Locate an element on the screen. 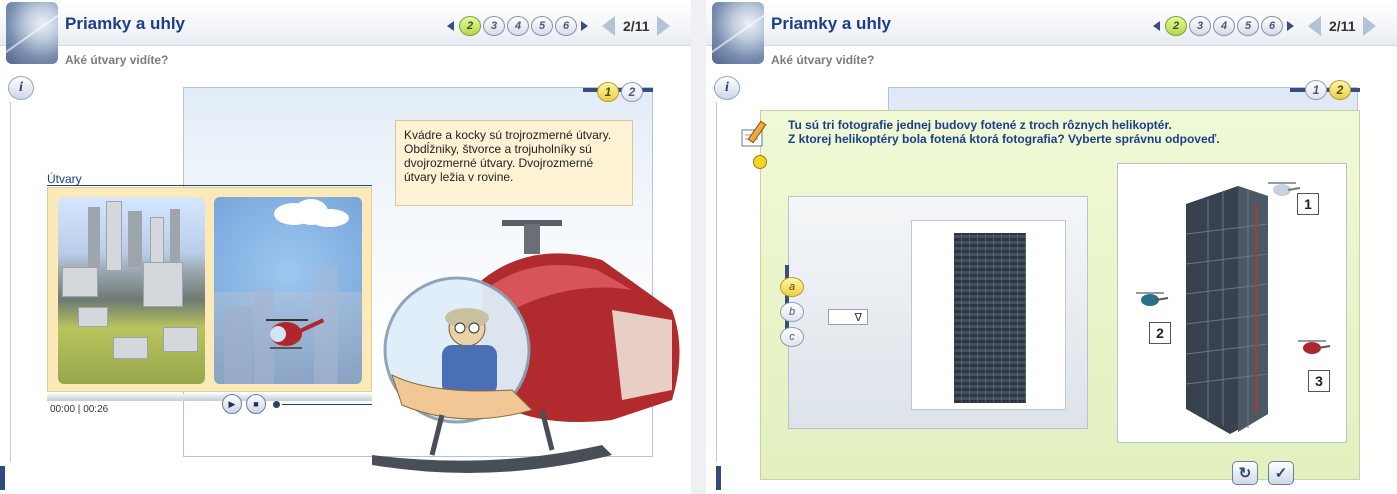 The height and width of the screenshot is (494, 1397). helicopter-pilot-illustration is located at coordinates (526, 346).